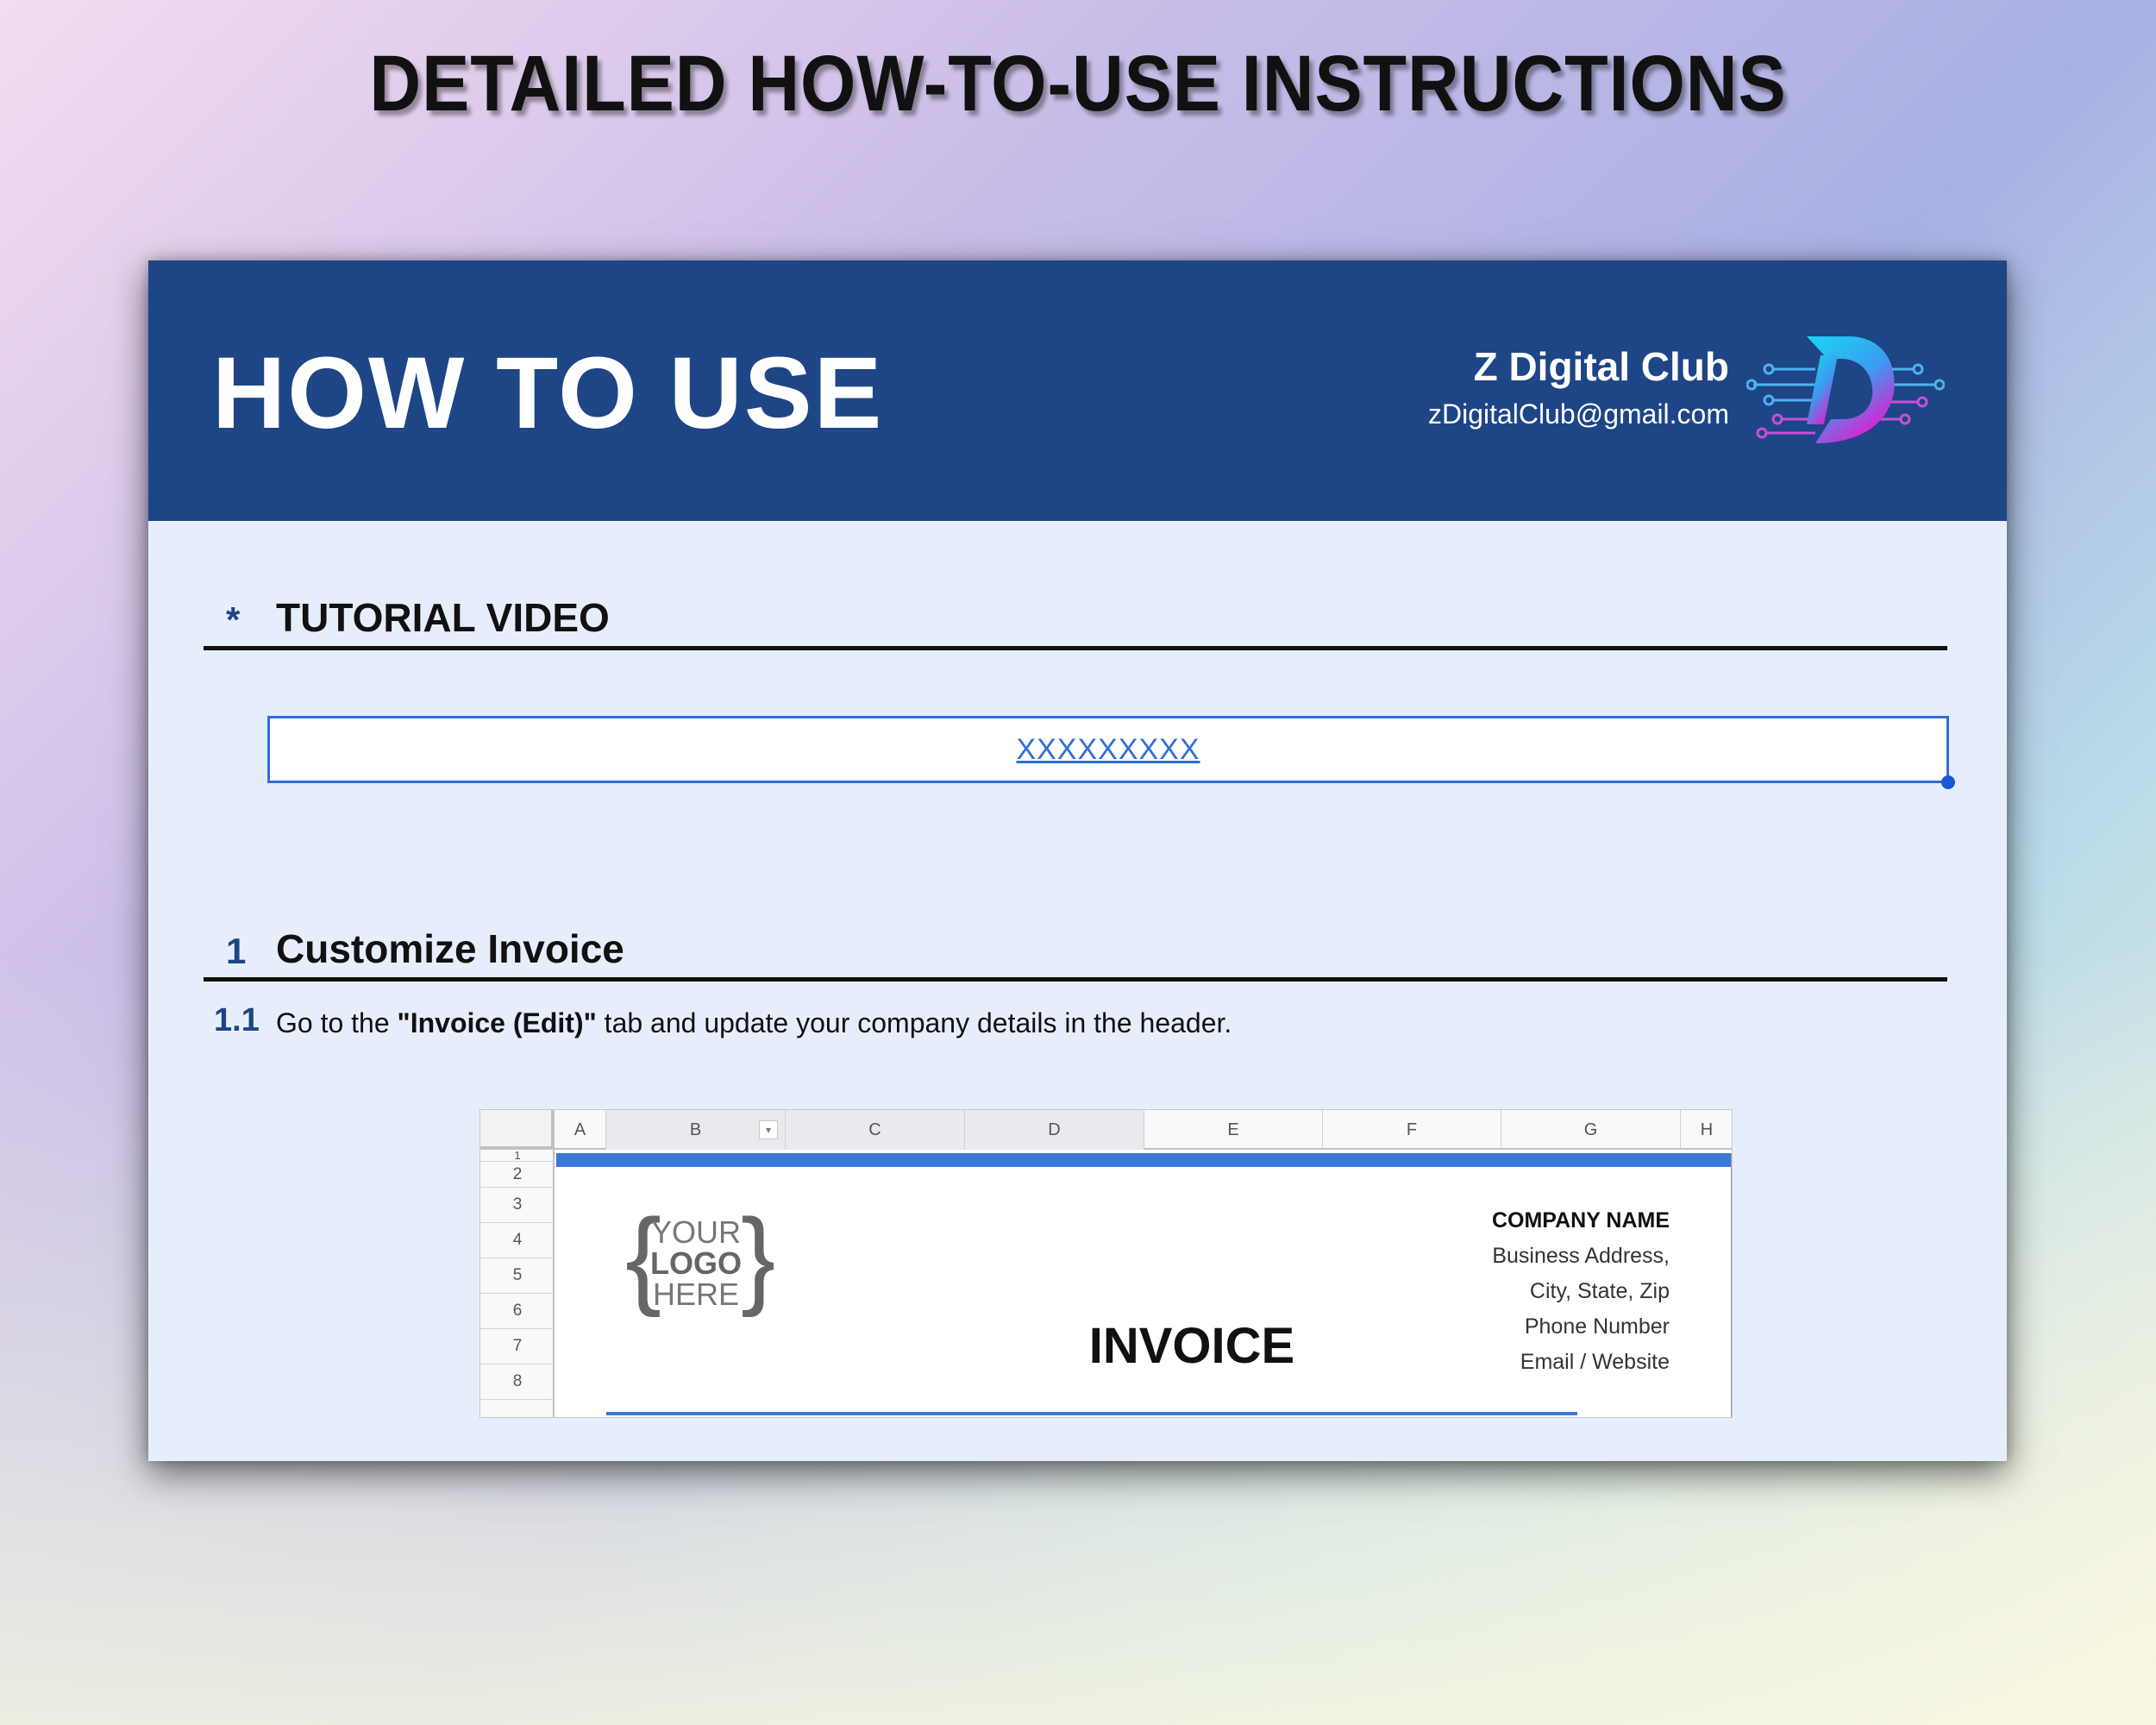  What do you see at coordinates (1108, 750) in the screenshot?
I see `tutorial-video-link: XXXXXXXXX` at bounding box center [1108, 750].